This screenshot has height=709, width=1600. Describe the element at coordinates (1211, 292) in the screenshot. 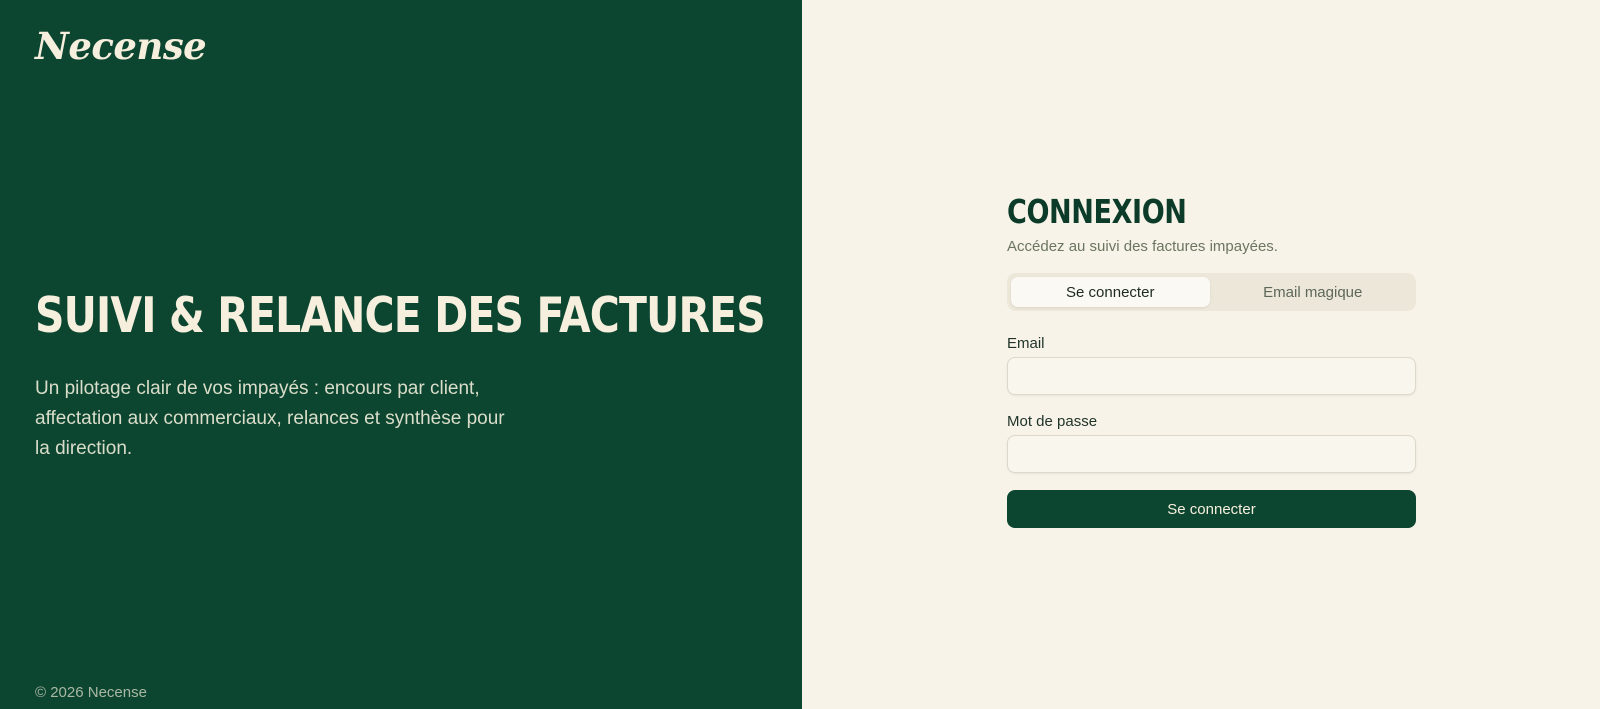

I see `login-method-tabs: Se connecter Email magique` at that location.